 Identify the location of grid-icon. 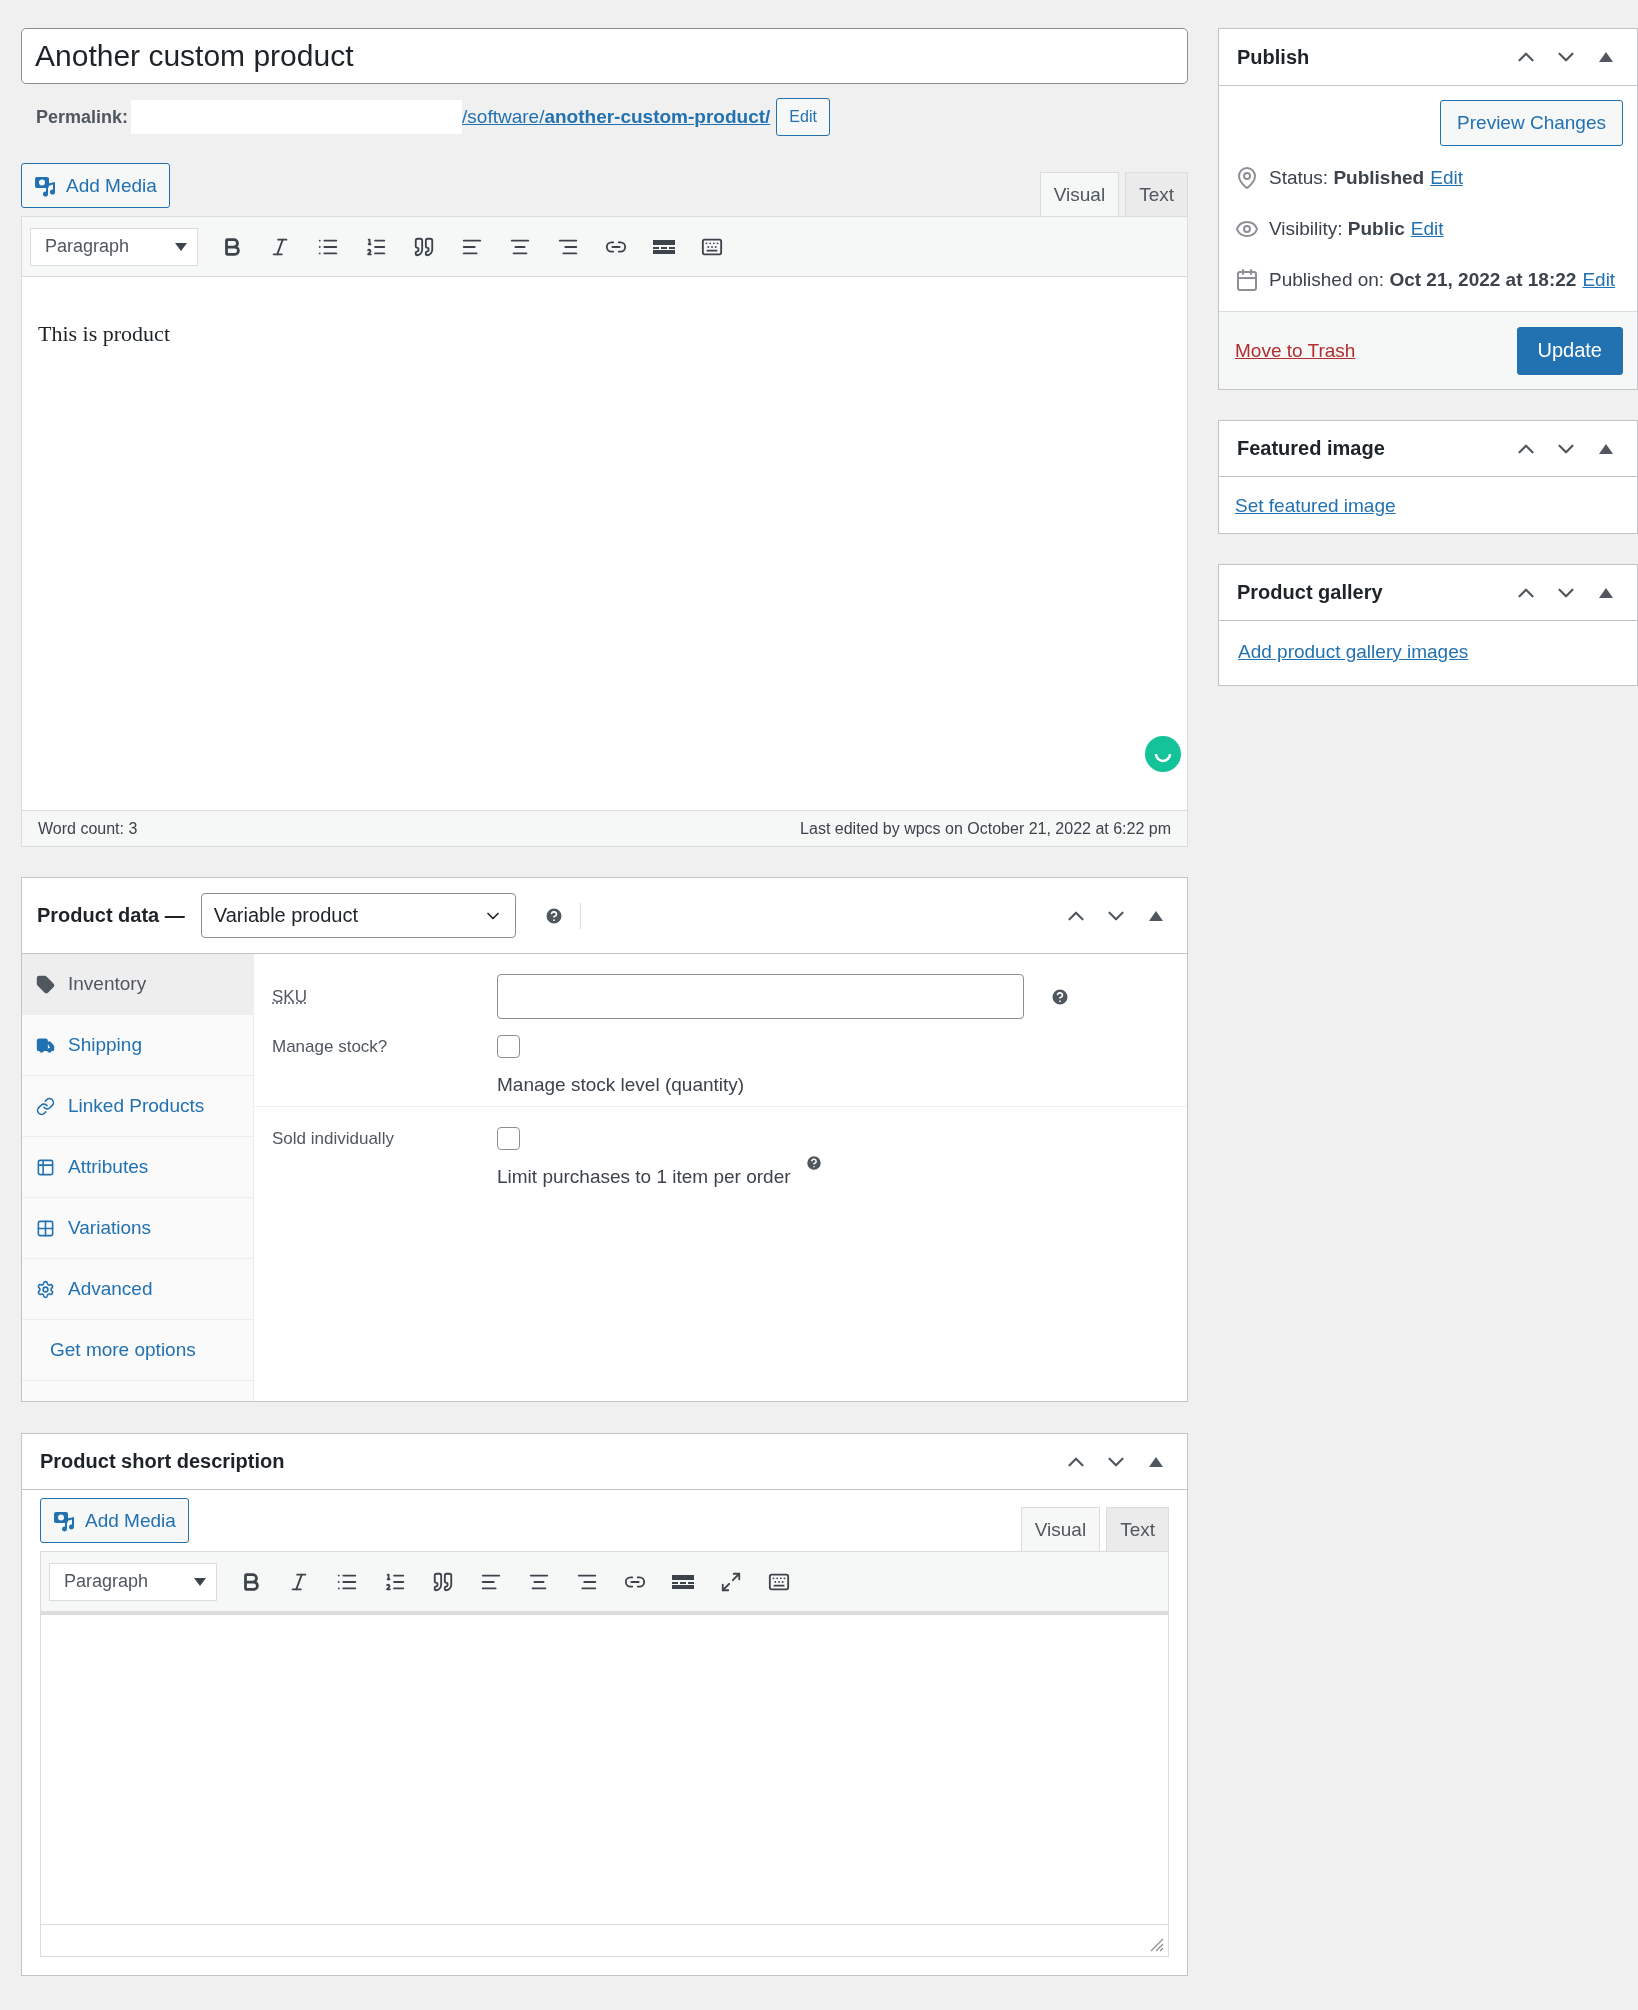
(45, 1228).